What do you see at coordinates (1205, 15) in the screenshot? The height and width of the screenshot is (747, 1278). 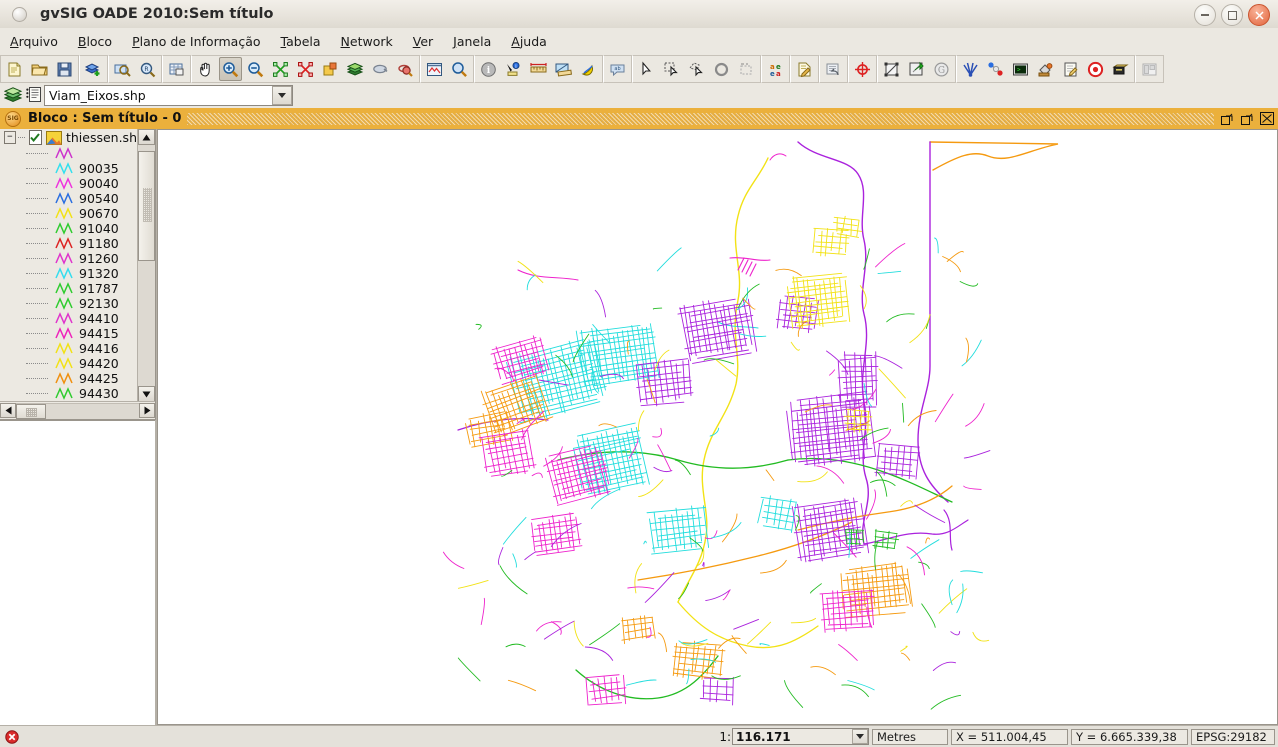 I see `minimize-button` at bounding box center [1205, 15].